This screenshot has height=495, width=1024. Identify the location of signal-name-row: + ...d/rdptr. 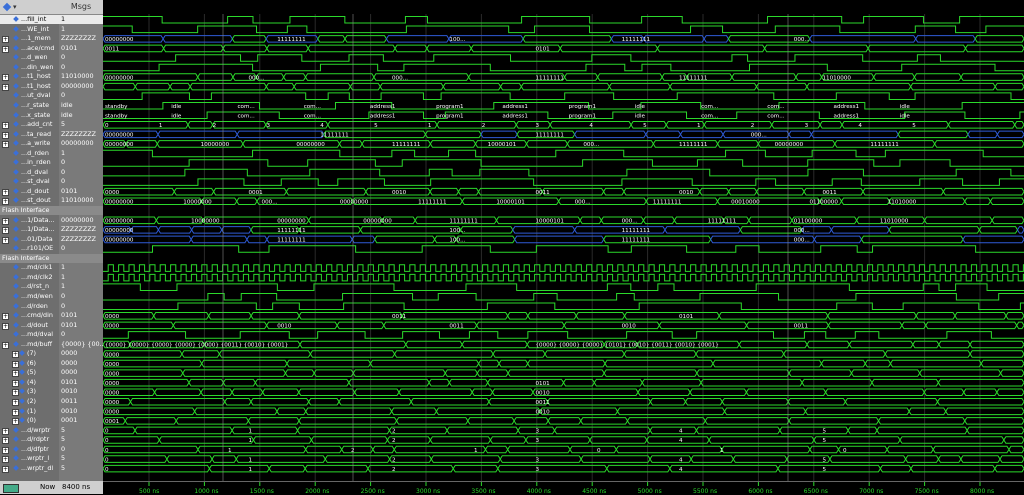
(29, 440).